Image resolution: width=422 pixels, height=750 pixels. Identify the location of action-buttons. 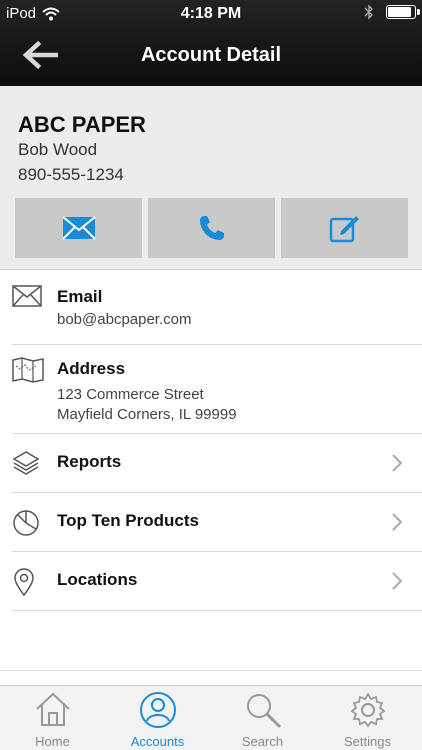
(211, 228).